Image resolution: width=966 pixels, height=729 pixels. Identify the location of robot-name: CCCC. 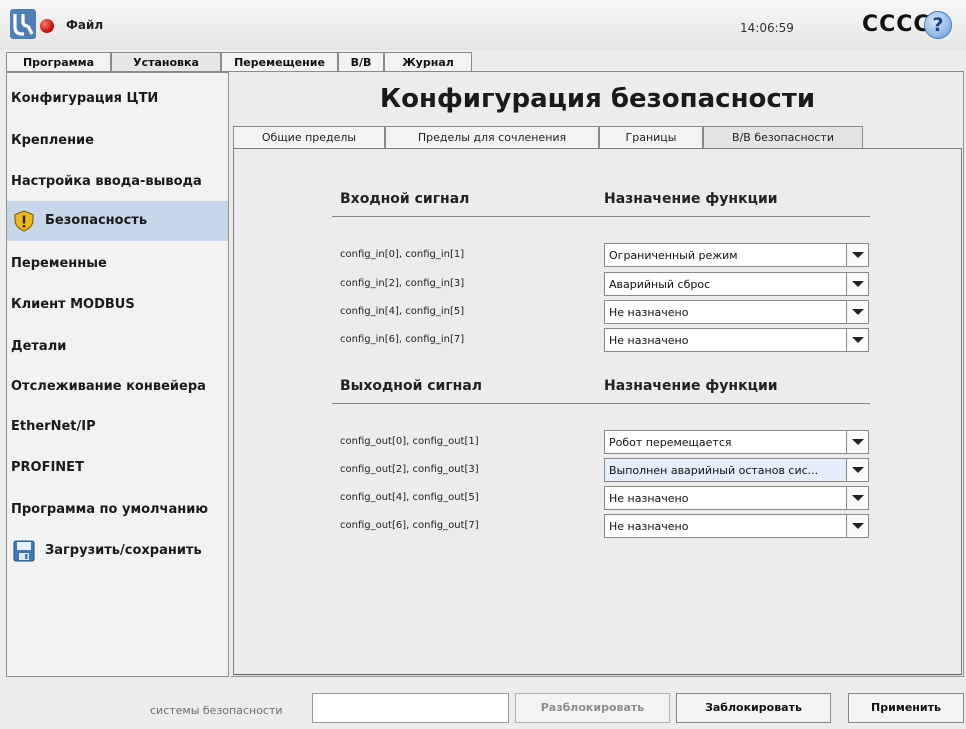
(896, 24).